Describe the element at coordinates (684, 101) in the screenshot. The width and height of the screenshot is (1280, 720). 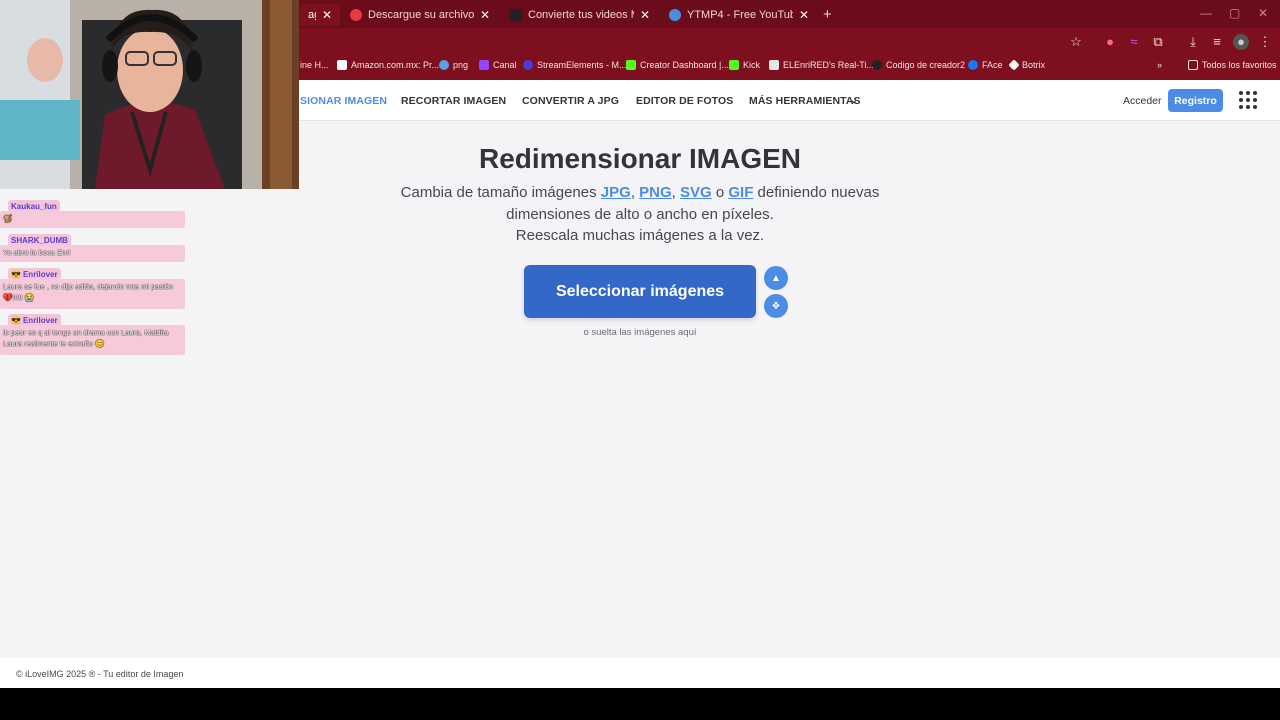
I see `nav-editor: EDITOR DE FOTOS` at that location.